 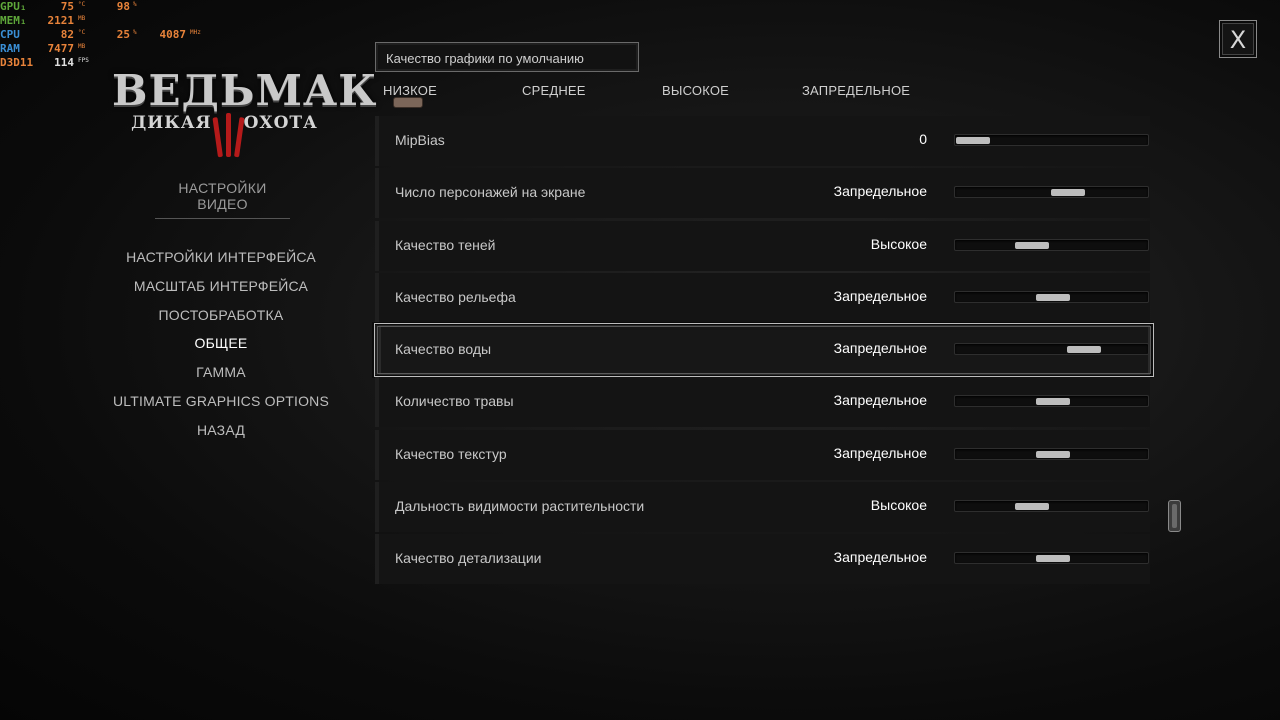 What do you see at coordinates (642, 93) in the screenshot?
I see `quality-preset-tabs: НИЗКОЕ СРЕДНЕЕ ВЫСОКОЕ ЗАПРЕДЕЛЬНОЕ` at bounding box center [642, 93].